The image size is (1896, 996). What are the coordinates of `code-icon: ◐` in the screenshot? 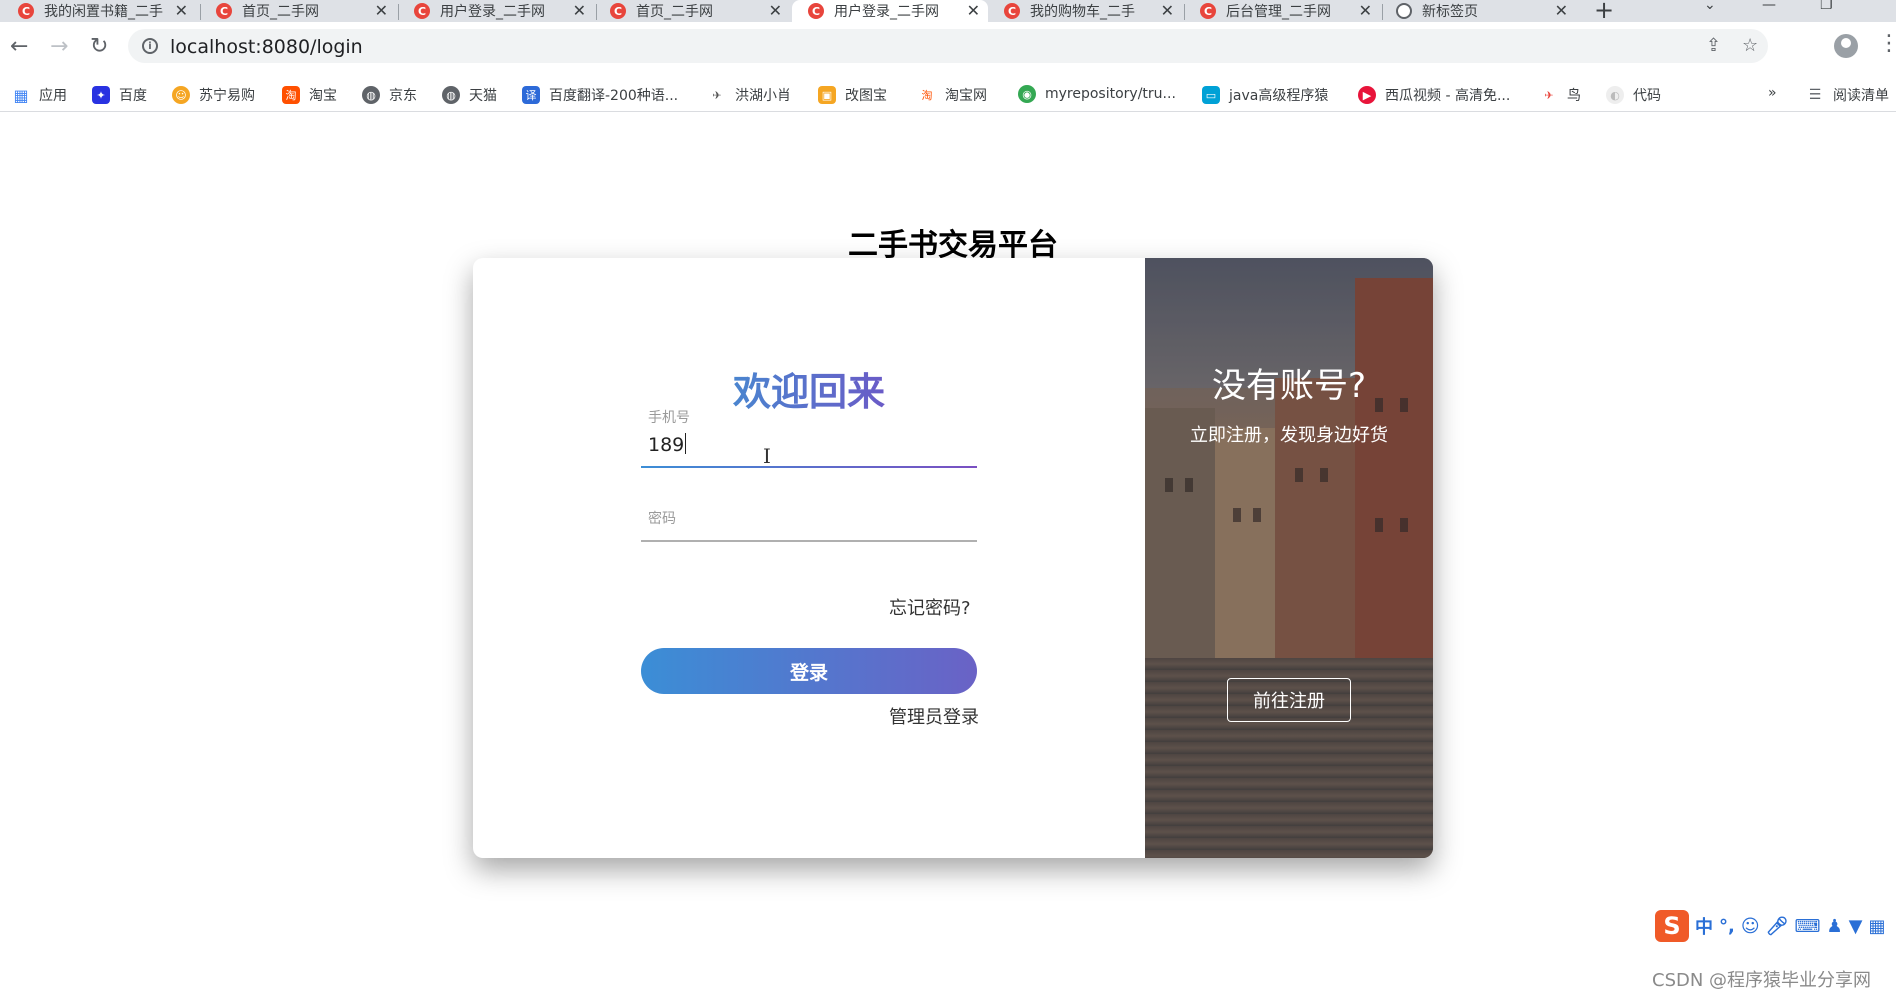 It's located at (1615, 95).